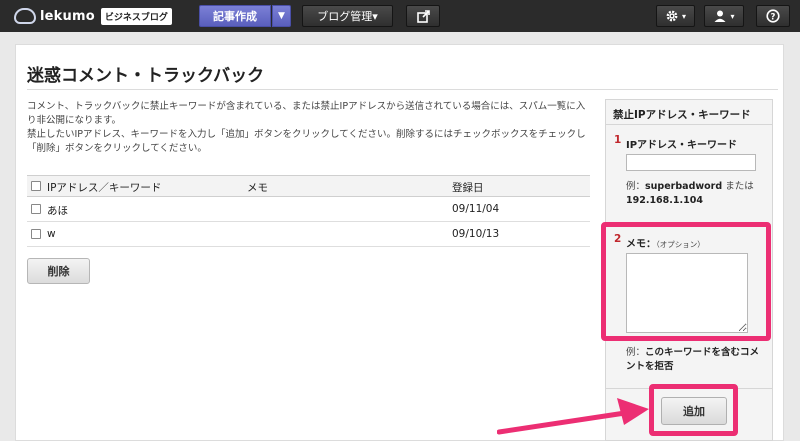 The image size is (800, 441). Describe the element at coordinates (686, 281) in the screenshot. I see `memo-highlight-box` at that location.